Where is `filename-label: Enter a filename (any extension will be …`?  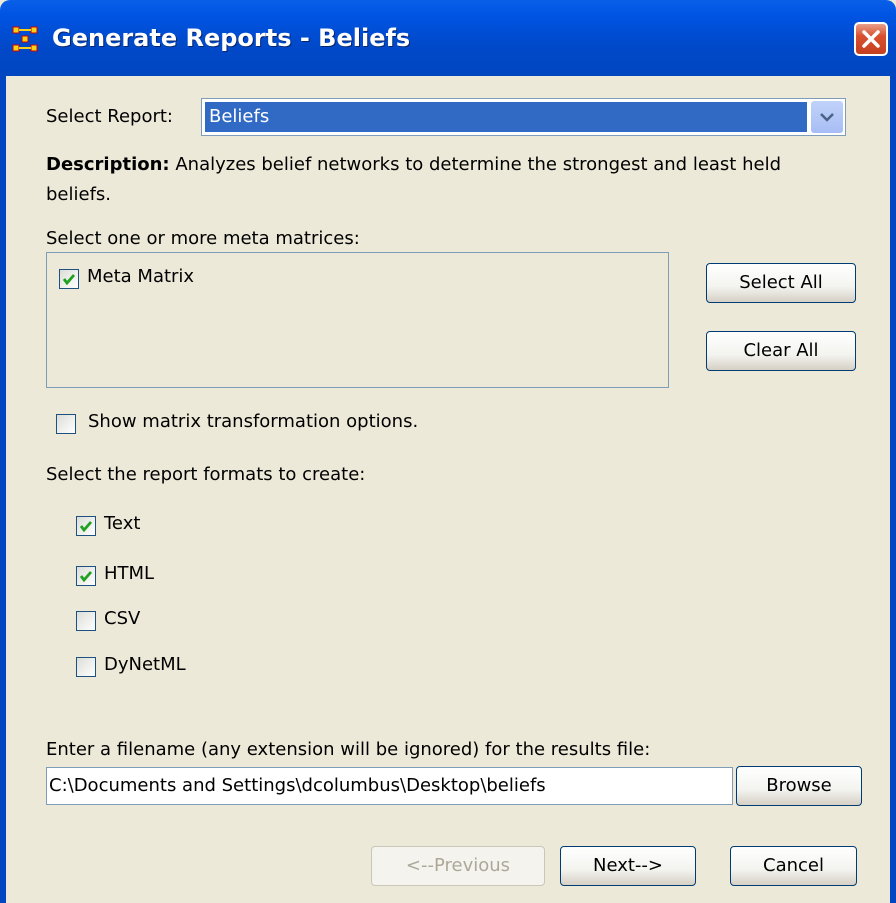
filename-label: Enter a filename (any extension will be … is located at coordinates (348, 749).